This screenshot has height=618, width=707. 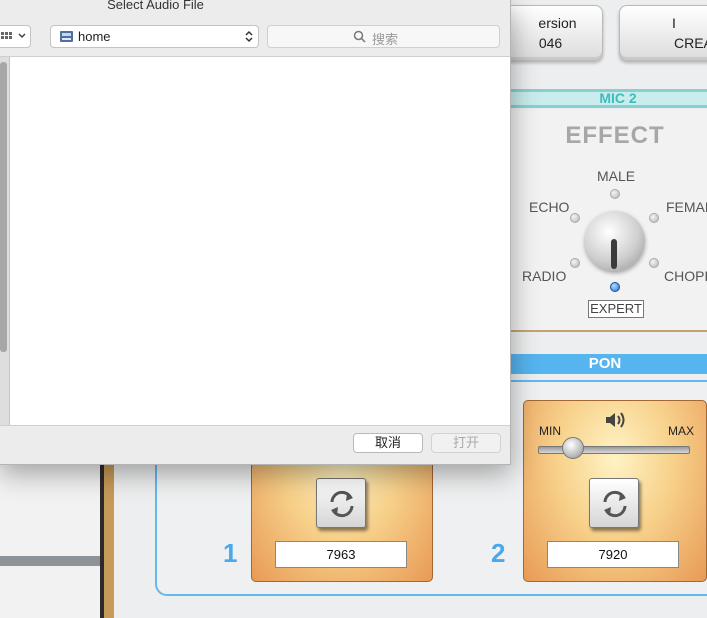 I want to click on updown-chevron-icon, so click(x=249, y=36).